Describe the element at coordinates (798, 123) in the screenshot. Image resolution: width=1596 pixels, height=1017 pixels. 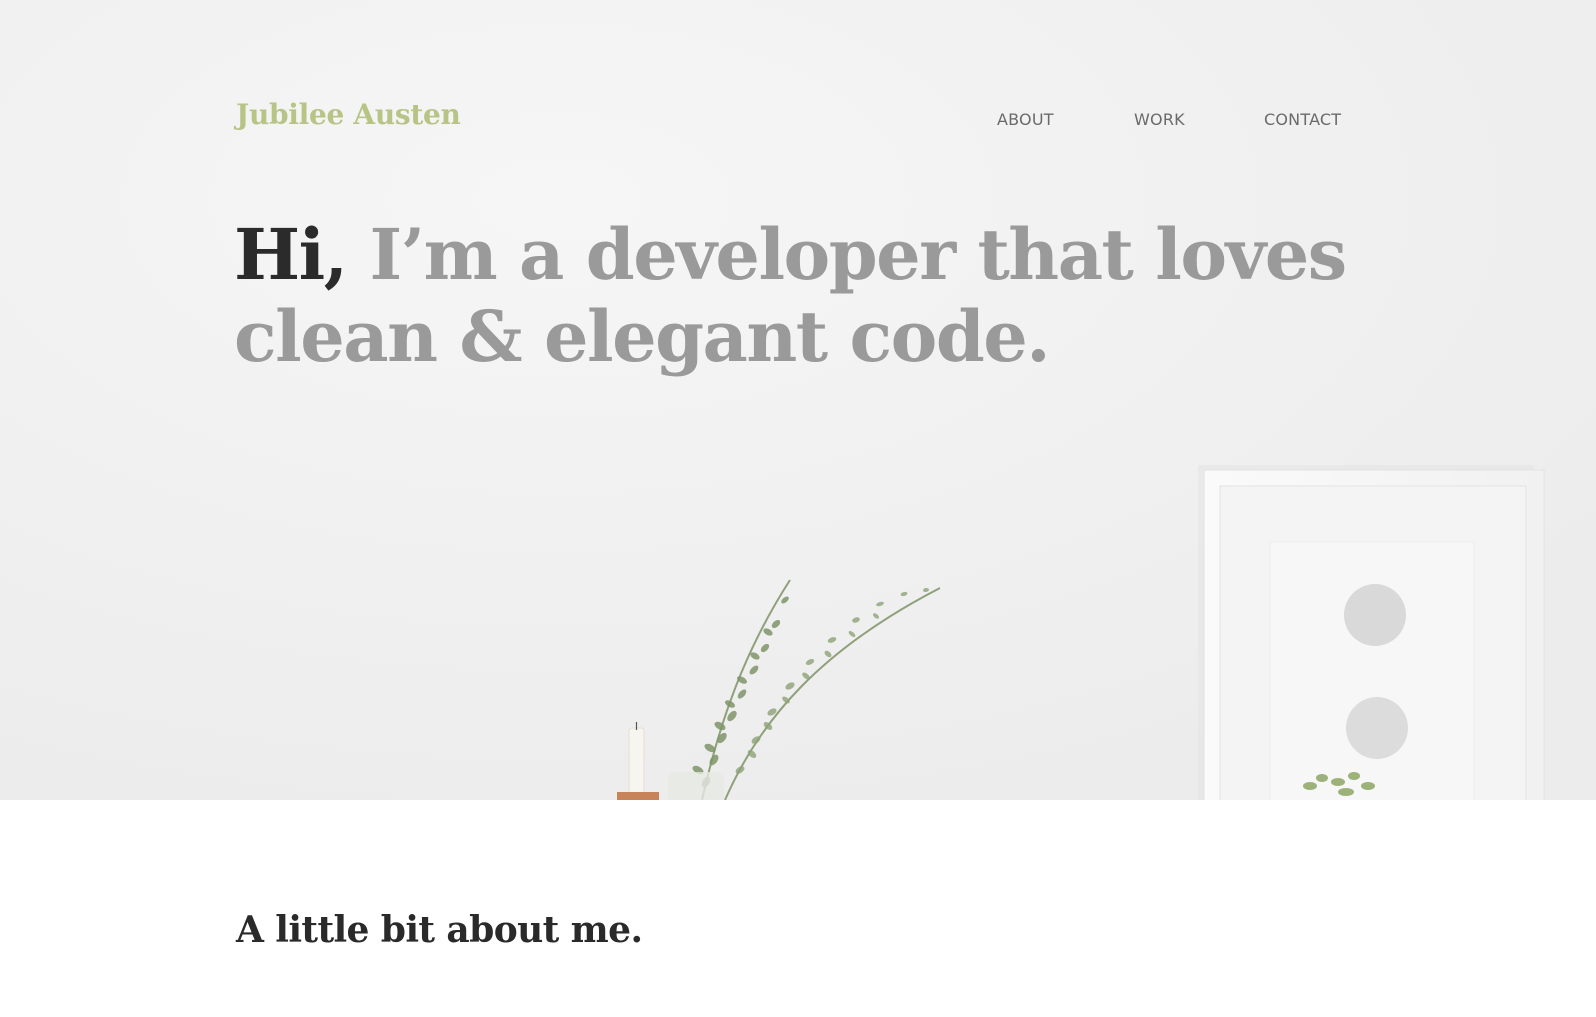
I see `main-nav: ABOUT WORK CONTACT` at that location.